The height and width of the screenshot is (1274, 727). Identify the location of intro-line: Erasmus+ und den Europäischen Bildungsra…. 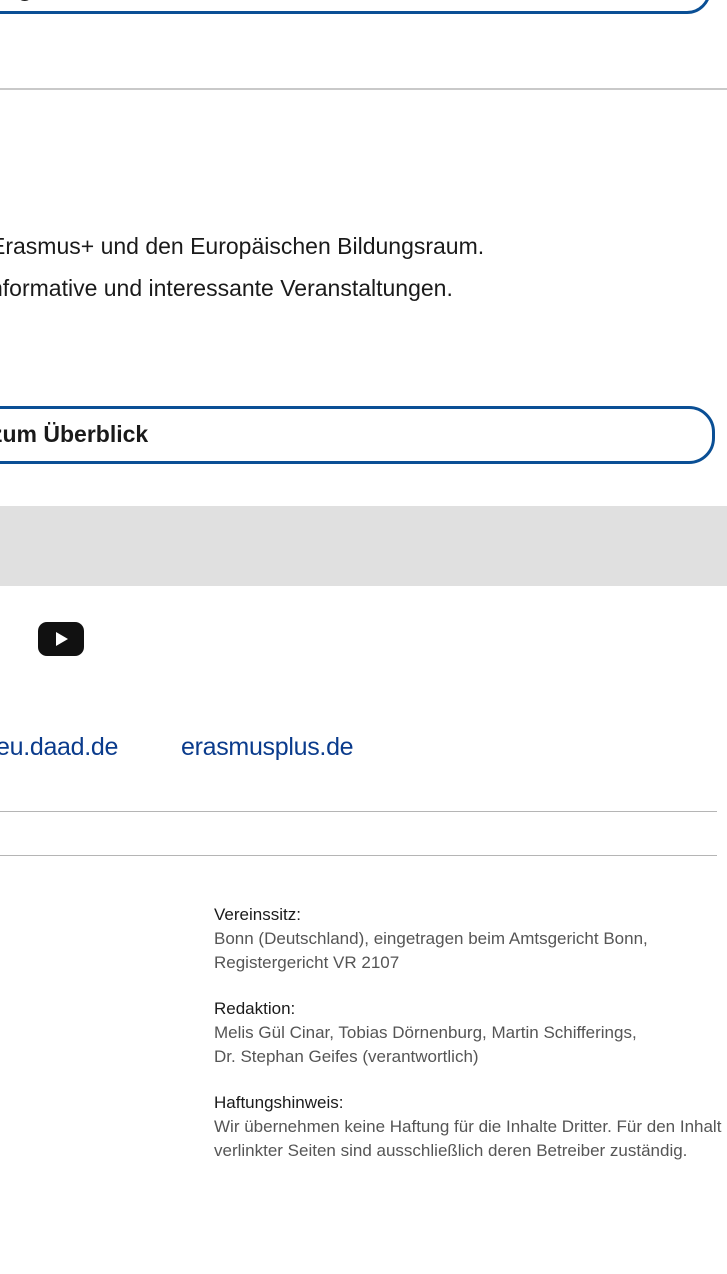
(242, 246).